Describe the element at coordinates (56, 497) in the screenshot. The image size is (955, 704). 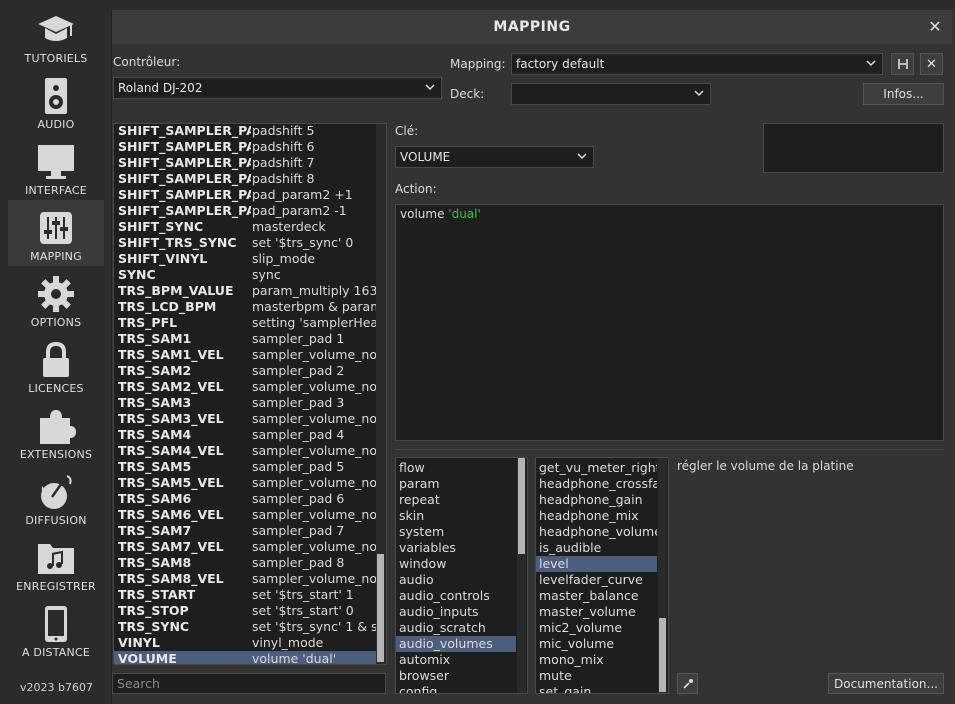
I see `sidebar-item-diffusion: DIFFUSION` at that location.